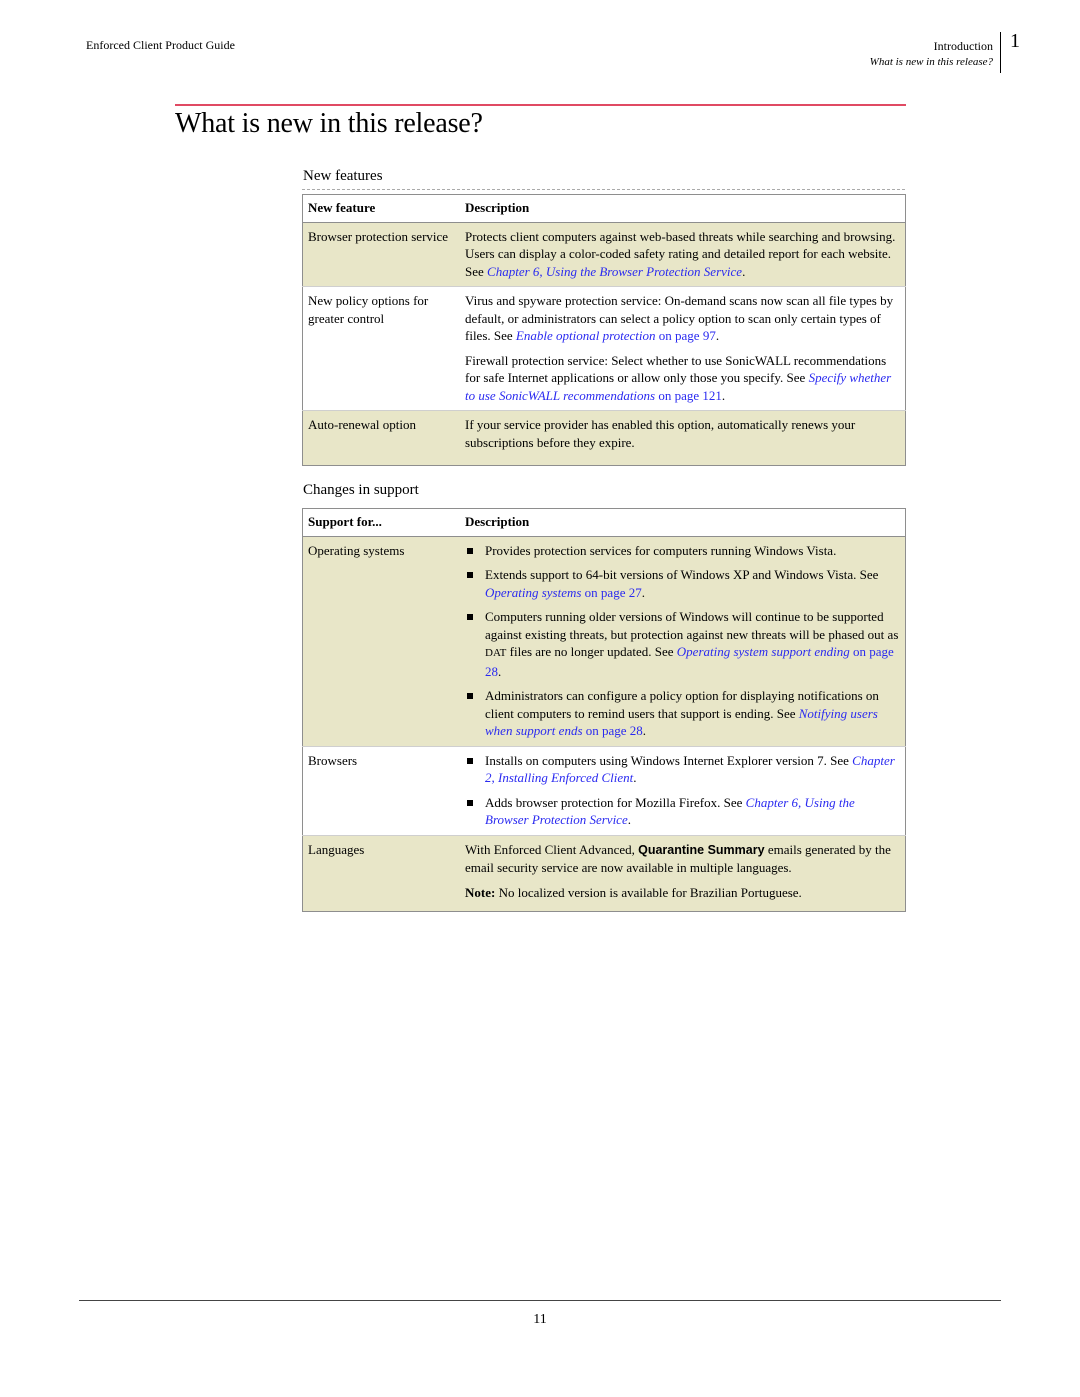 The image size is (1080, 1397). What do you see at coordinates (160, 45) in the screenshot?
I see `document-title: Enforced Client Product Guide` at bounding box center [160, 45].